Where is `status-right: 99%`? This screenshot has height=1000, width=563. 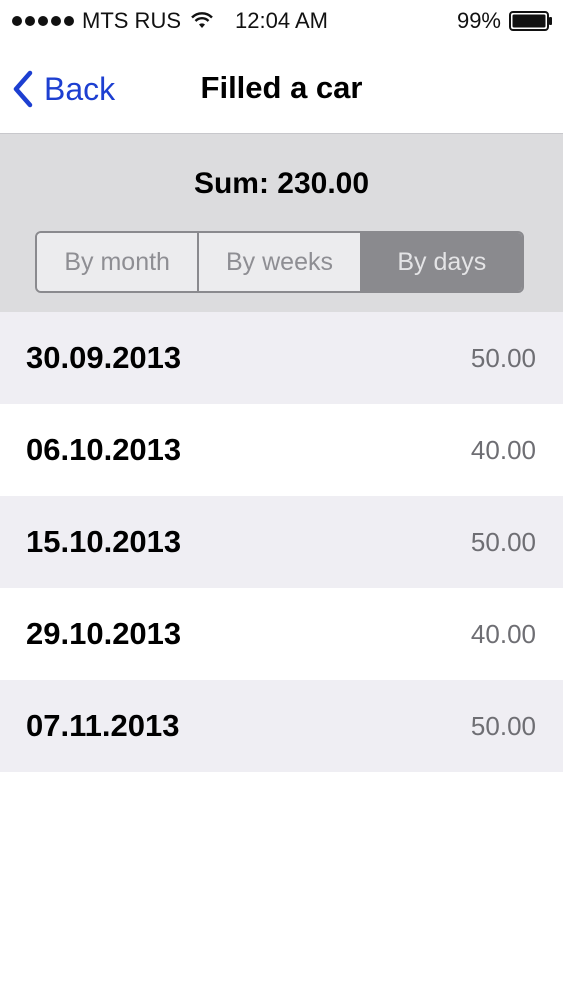
status-right: 99% is located at coordinates (505, 21).